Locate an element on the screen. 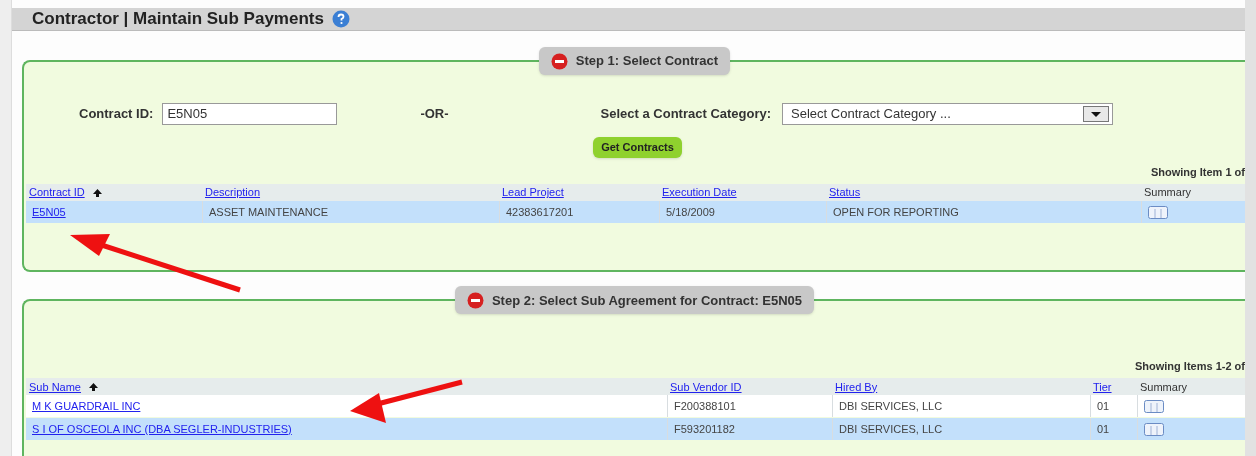 The height and width of the screenshot is (456, 1256). row-link: S I OF OSCEOLA INC (DBA SEGLER-INDUSTRIES) is located at coordinates (162, 429).